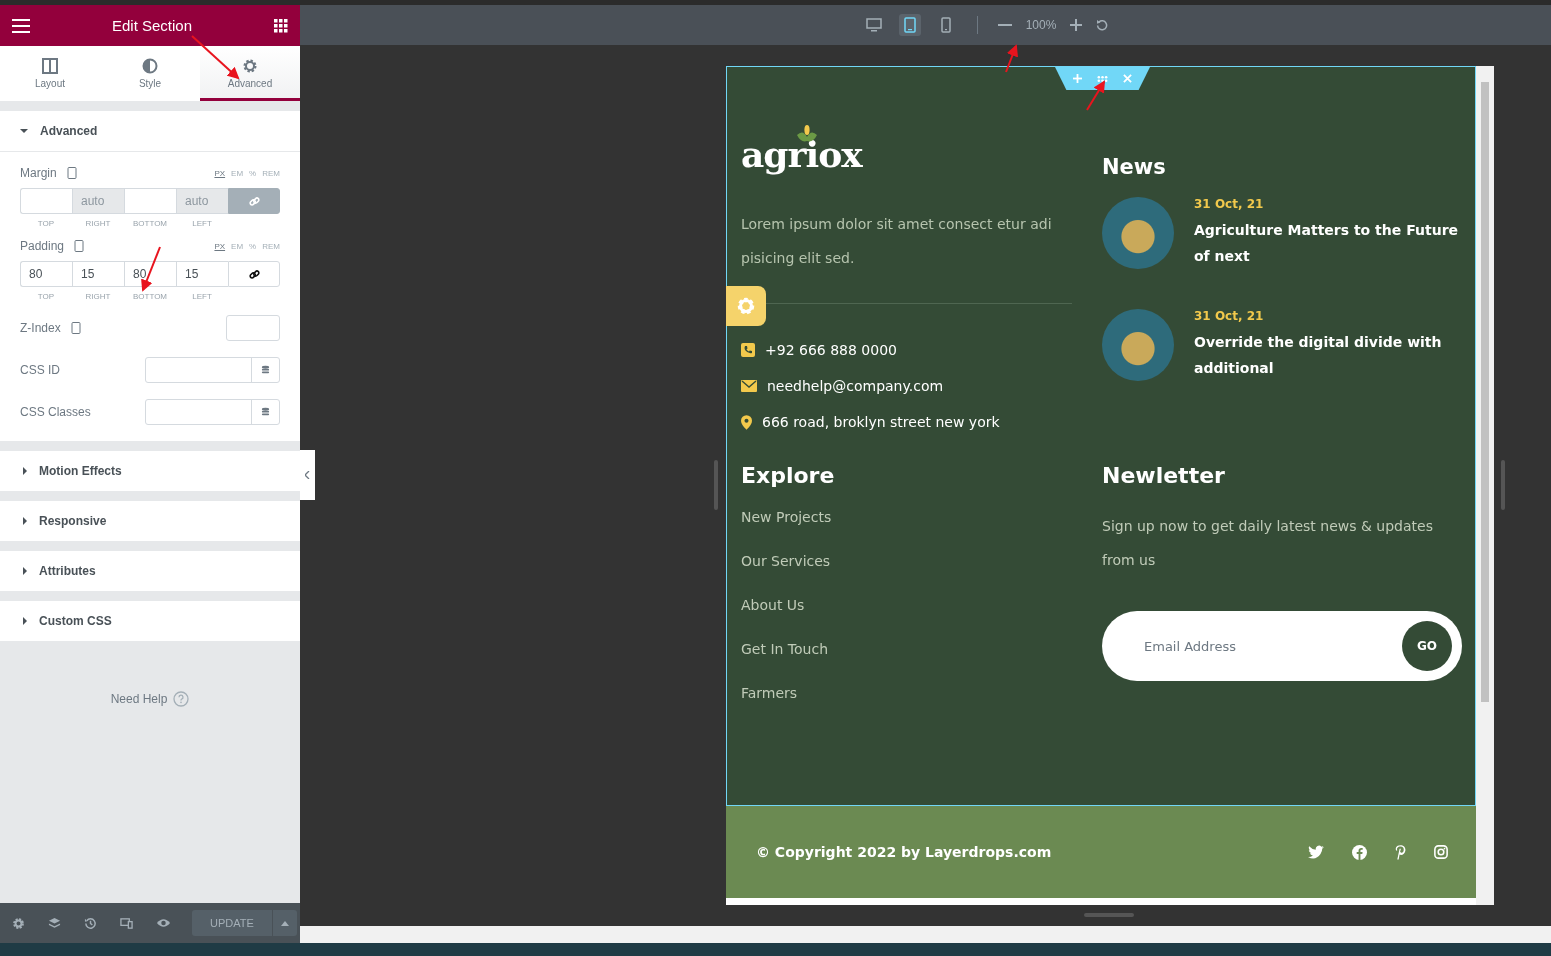  What do you see at coordinates (1328, 243) in the screenshot?
I see `news-title-link: Agriculture Matters to the Future of next` at bounding box center [1328, 243].